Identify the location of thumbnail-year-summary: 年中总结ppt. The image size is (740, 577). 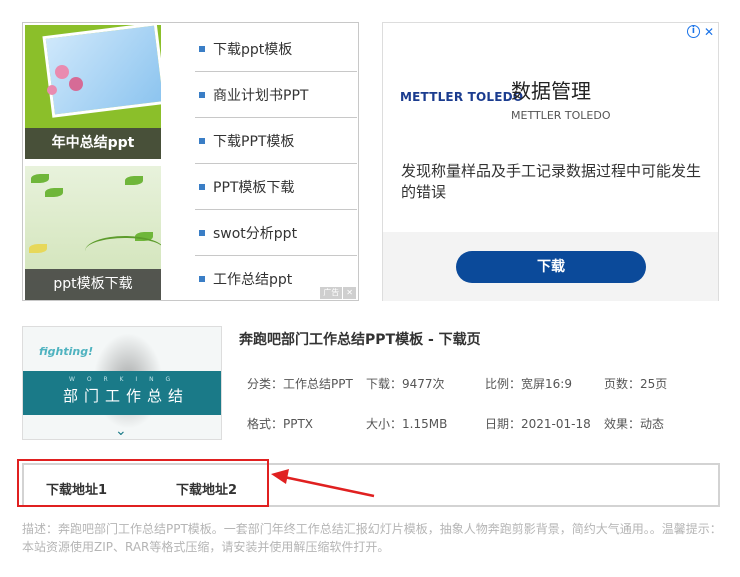
(93, 92).